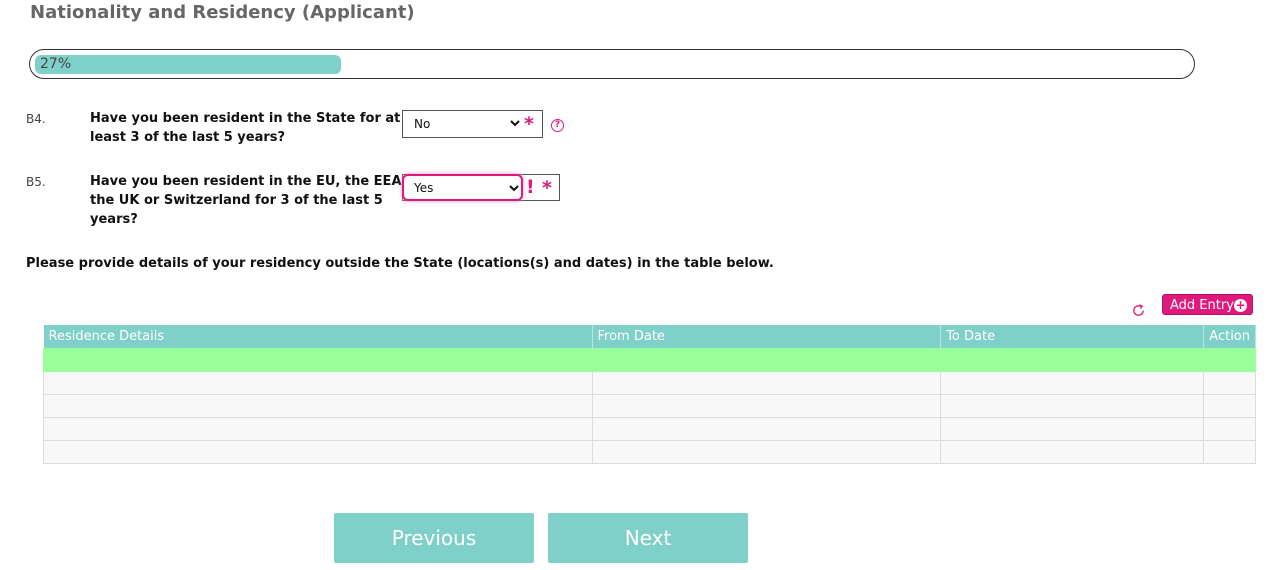  I want to click on help-icon: ?, so click(557, 125).